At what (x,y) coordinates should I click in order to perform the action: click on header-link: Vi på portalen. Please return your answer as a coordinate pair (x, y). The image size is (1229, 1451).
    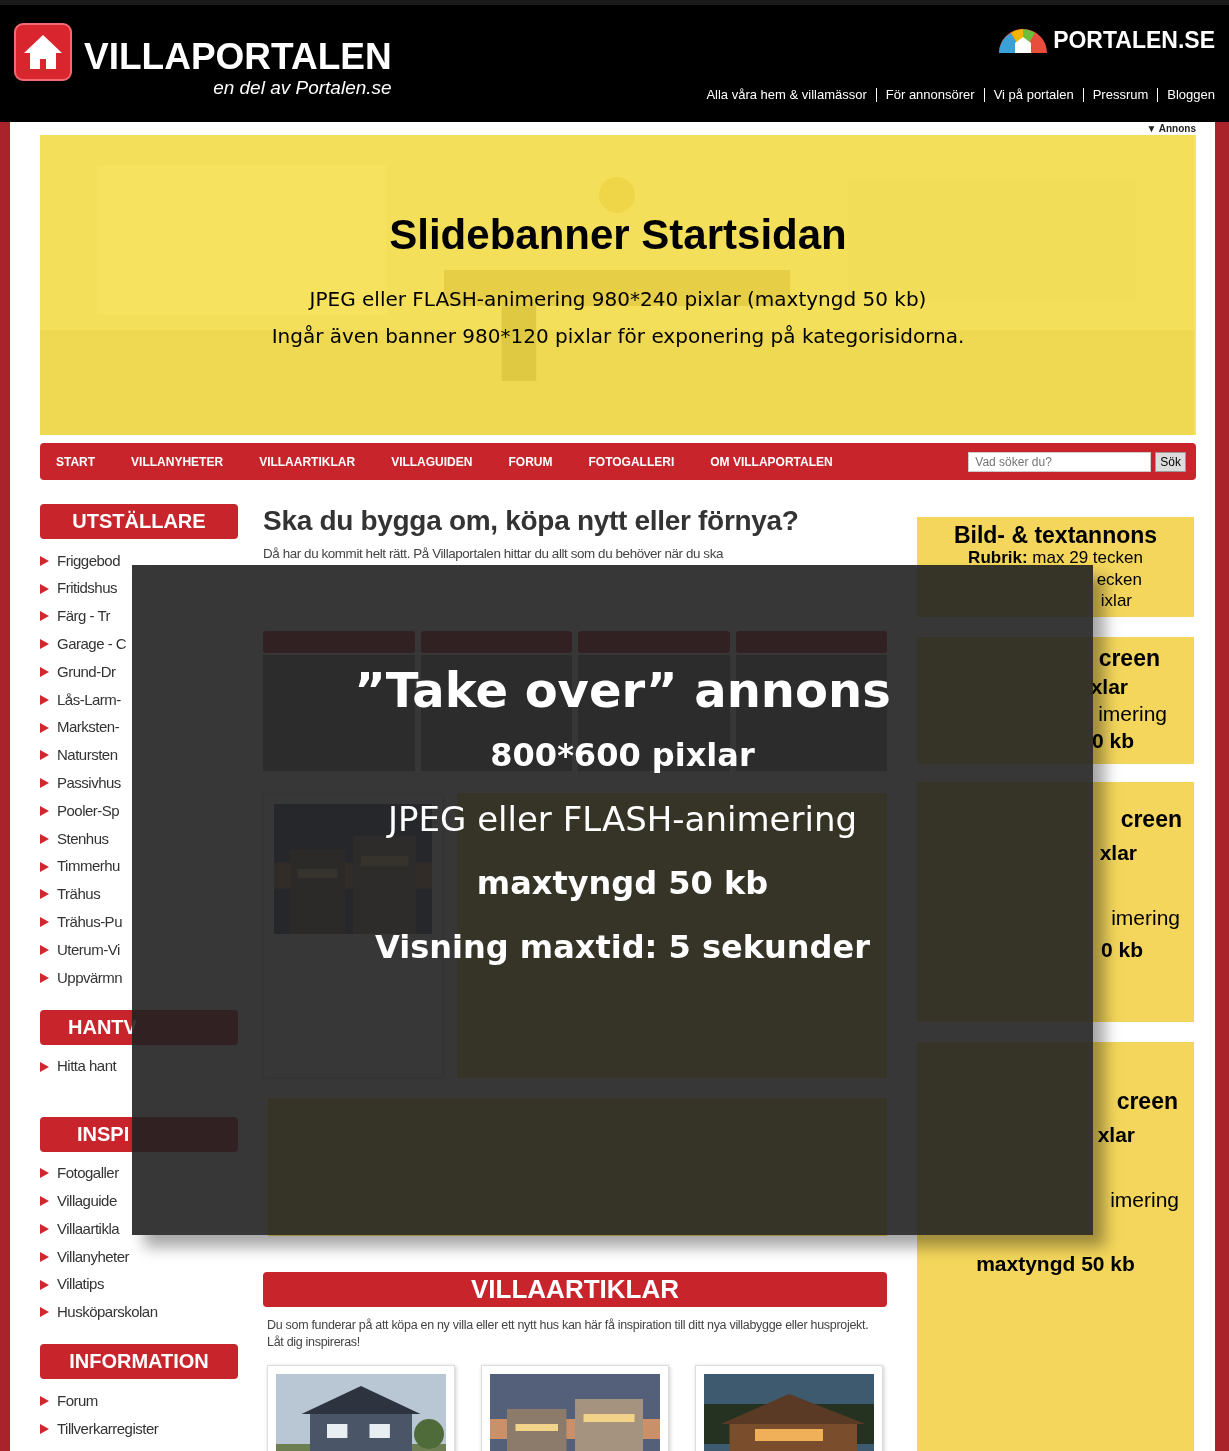
    Looking at the image, I should click on (1033, 94).